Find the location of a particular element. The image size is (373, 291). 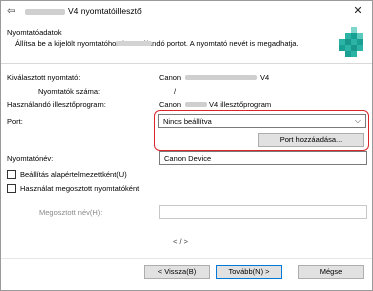

printer-count-label: Nyomtatók száma: is located at coordinates (69, 91).